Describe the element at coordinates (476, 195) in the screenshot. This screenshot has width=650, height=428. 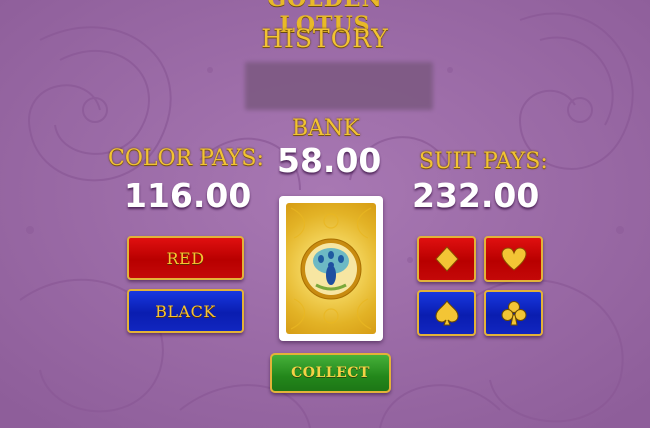
I see `suit-pays-value: 232.00` at that location.